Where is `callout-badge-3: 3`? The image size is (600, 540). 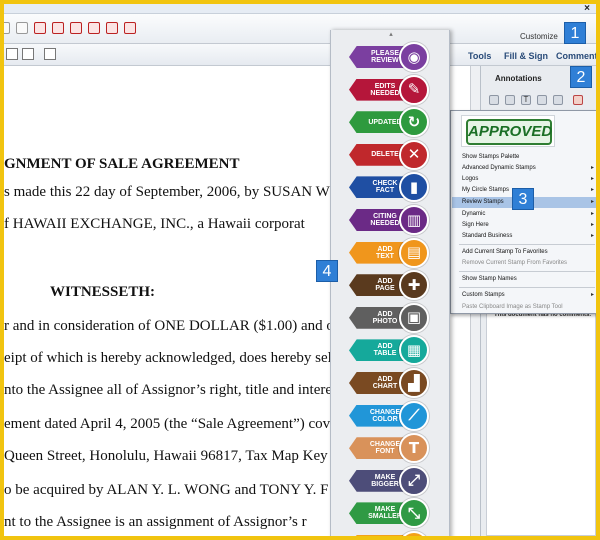
callout-badge-3: 3 is located at coordinates (523, 199).